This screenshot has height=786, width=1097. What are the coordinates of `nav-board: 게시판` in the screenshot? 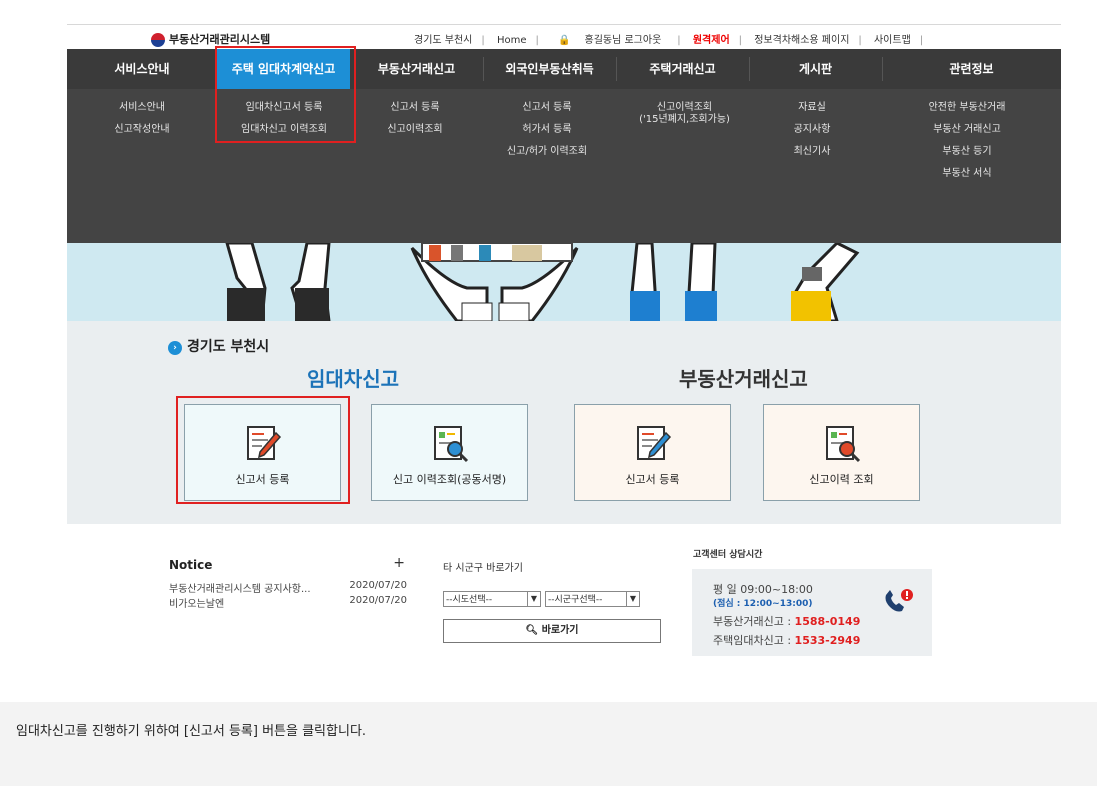 It's located at (815, 69).